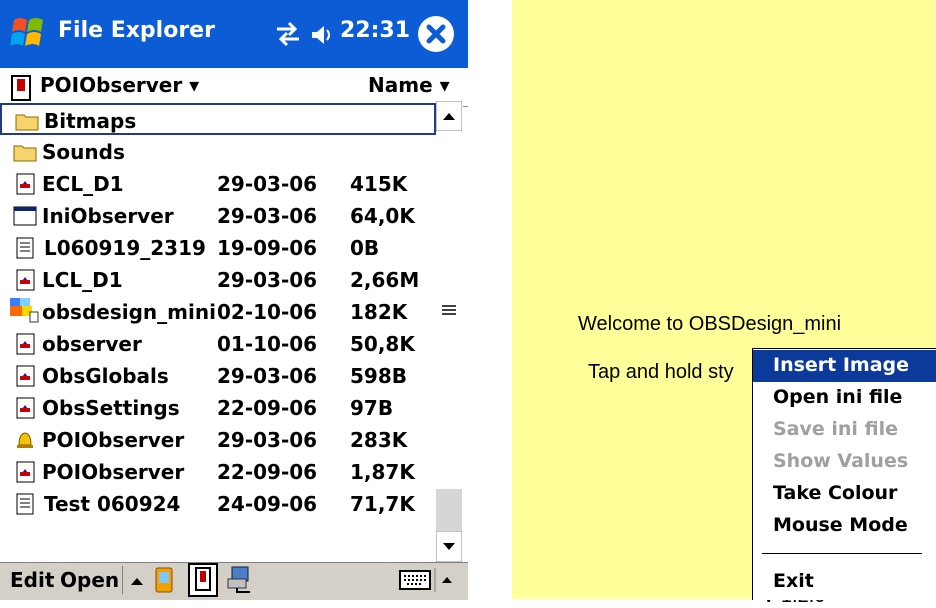 The width and height of the screenshot is (936, 608). Describe the element at coordinates (379, 312) in the screenshot. I see `file-size: 182K` at that location.